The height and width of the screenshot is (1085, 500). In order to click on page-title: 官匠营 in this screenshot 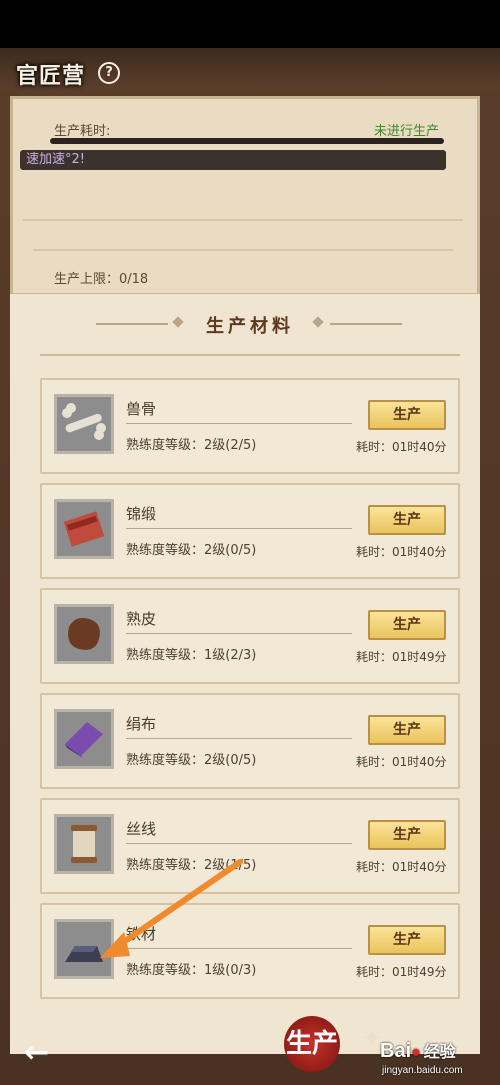, I will do `click(51, 76)`.